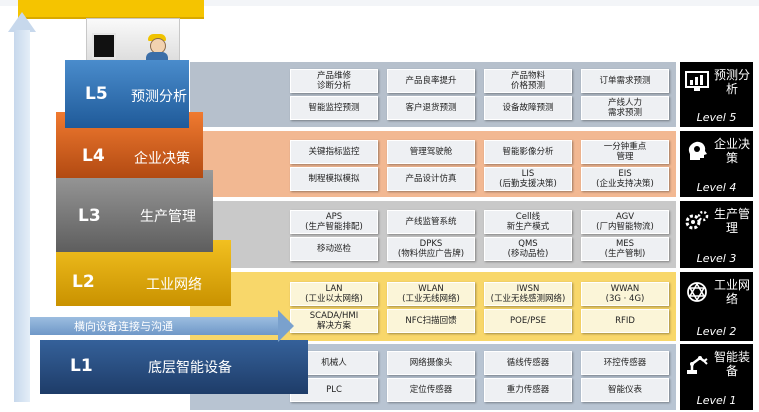 This screenshot has width=759, height=412. I want to click on level-name: 底层智能设备, so click(190, 368).